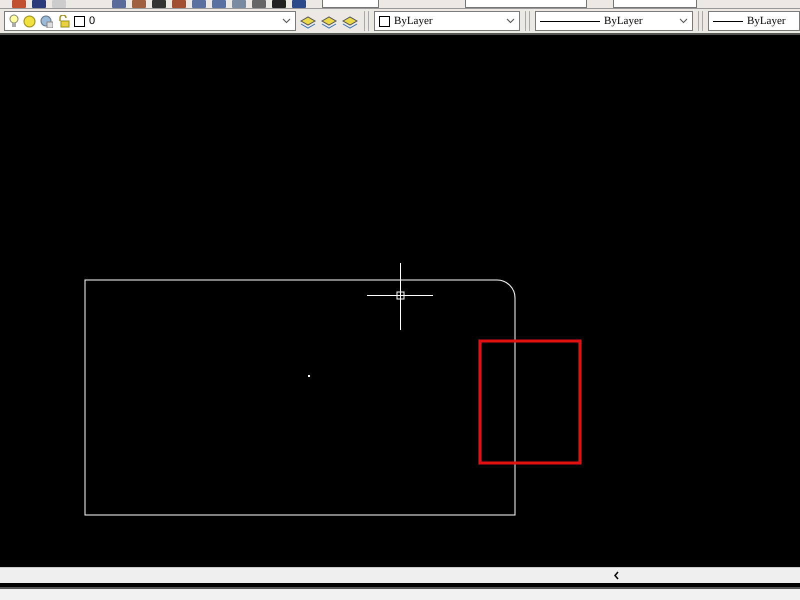 Image resolution: width=800 pixels, height=600 pixels. I want to click on lightbulb-icon, so click(14, 21).